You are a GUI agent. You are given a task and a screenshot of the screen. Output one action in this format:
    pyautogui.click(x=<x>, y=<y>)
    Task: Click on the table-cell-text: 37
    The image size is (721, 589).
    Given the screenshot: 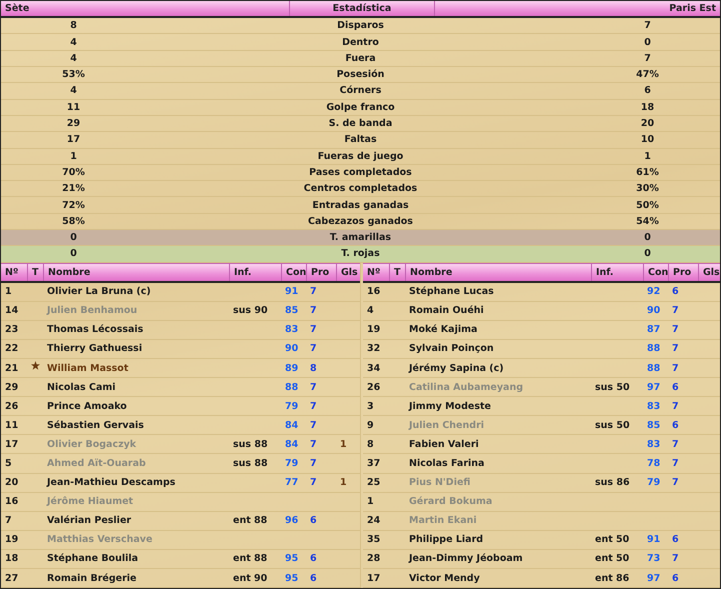 What is the action you would take?
    pyautogui.click(x=374, y=463)
    